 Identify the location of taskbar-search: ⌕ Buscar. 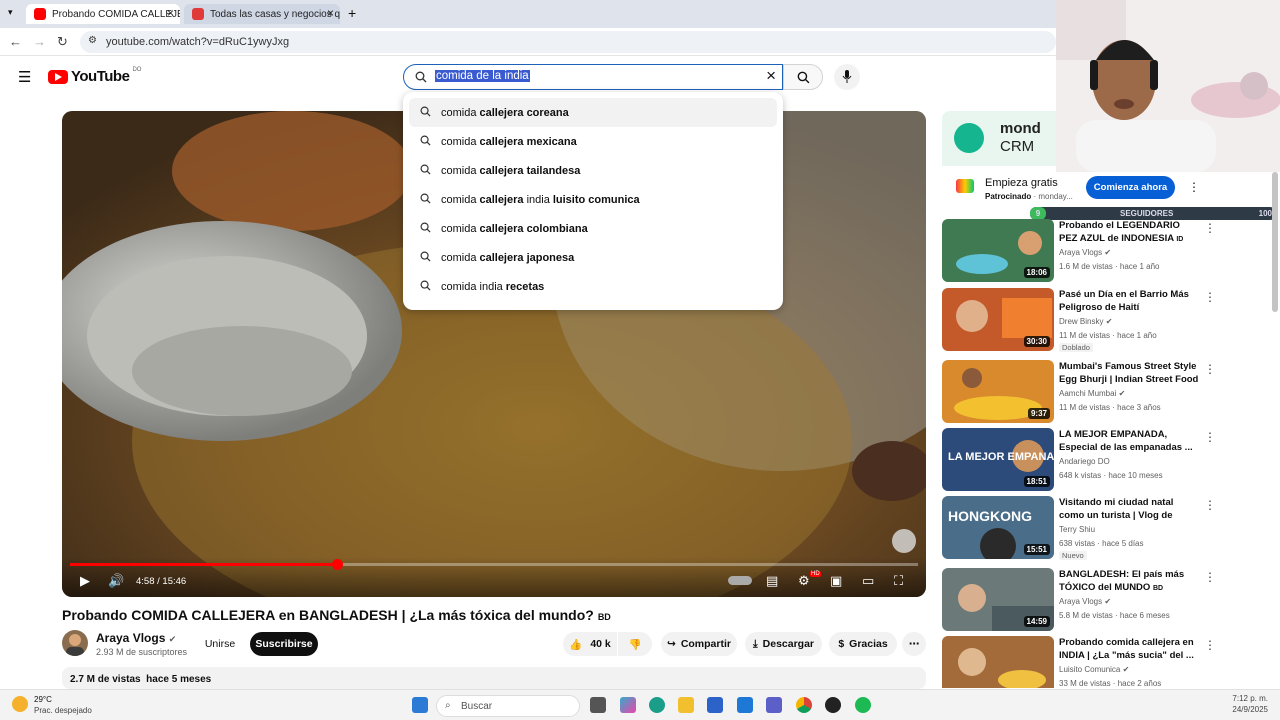
(508, 706).